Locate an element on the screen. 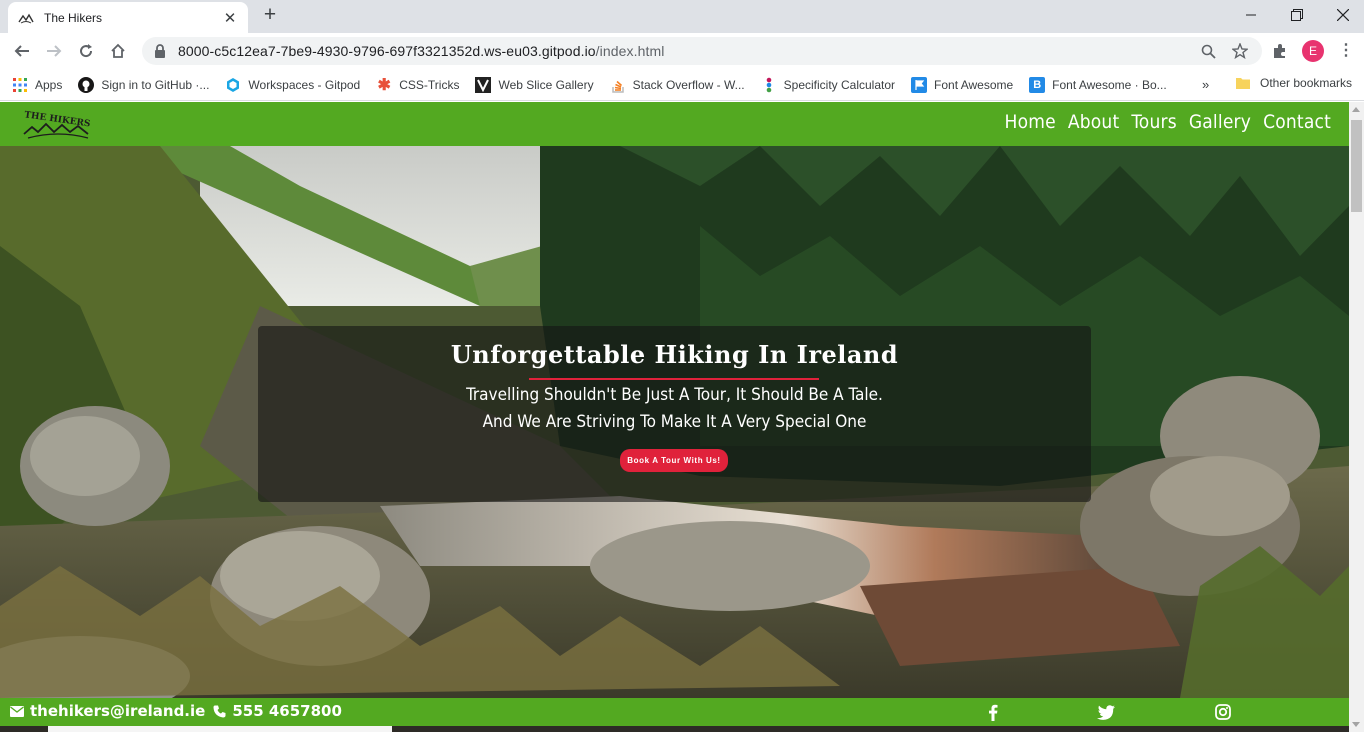  specificity-icon is located at coordinates (769, 85).